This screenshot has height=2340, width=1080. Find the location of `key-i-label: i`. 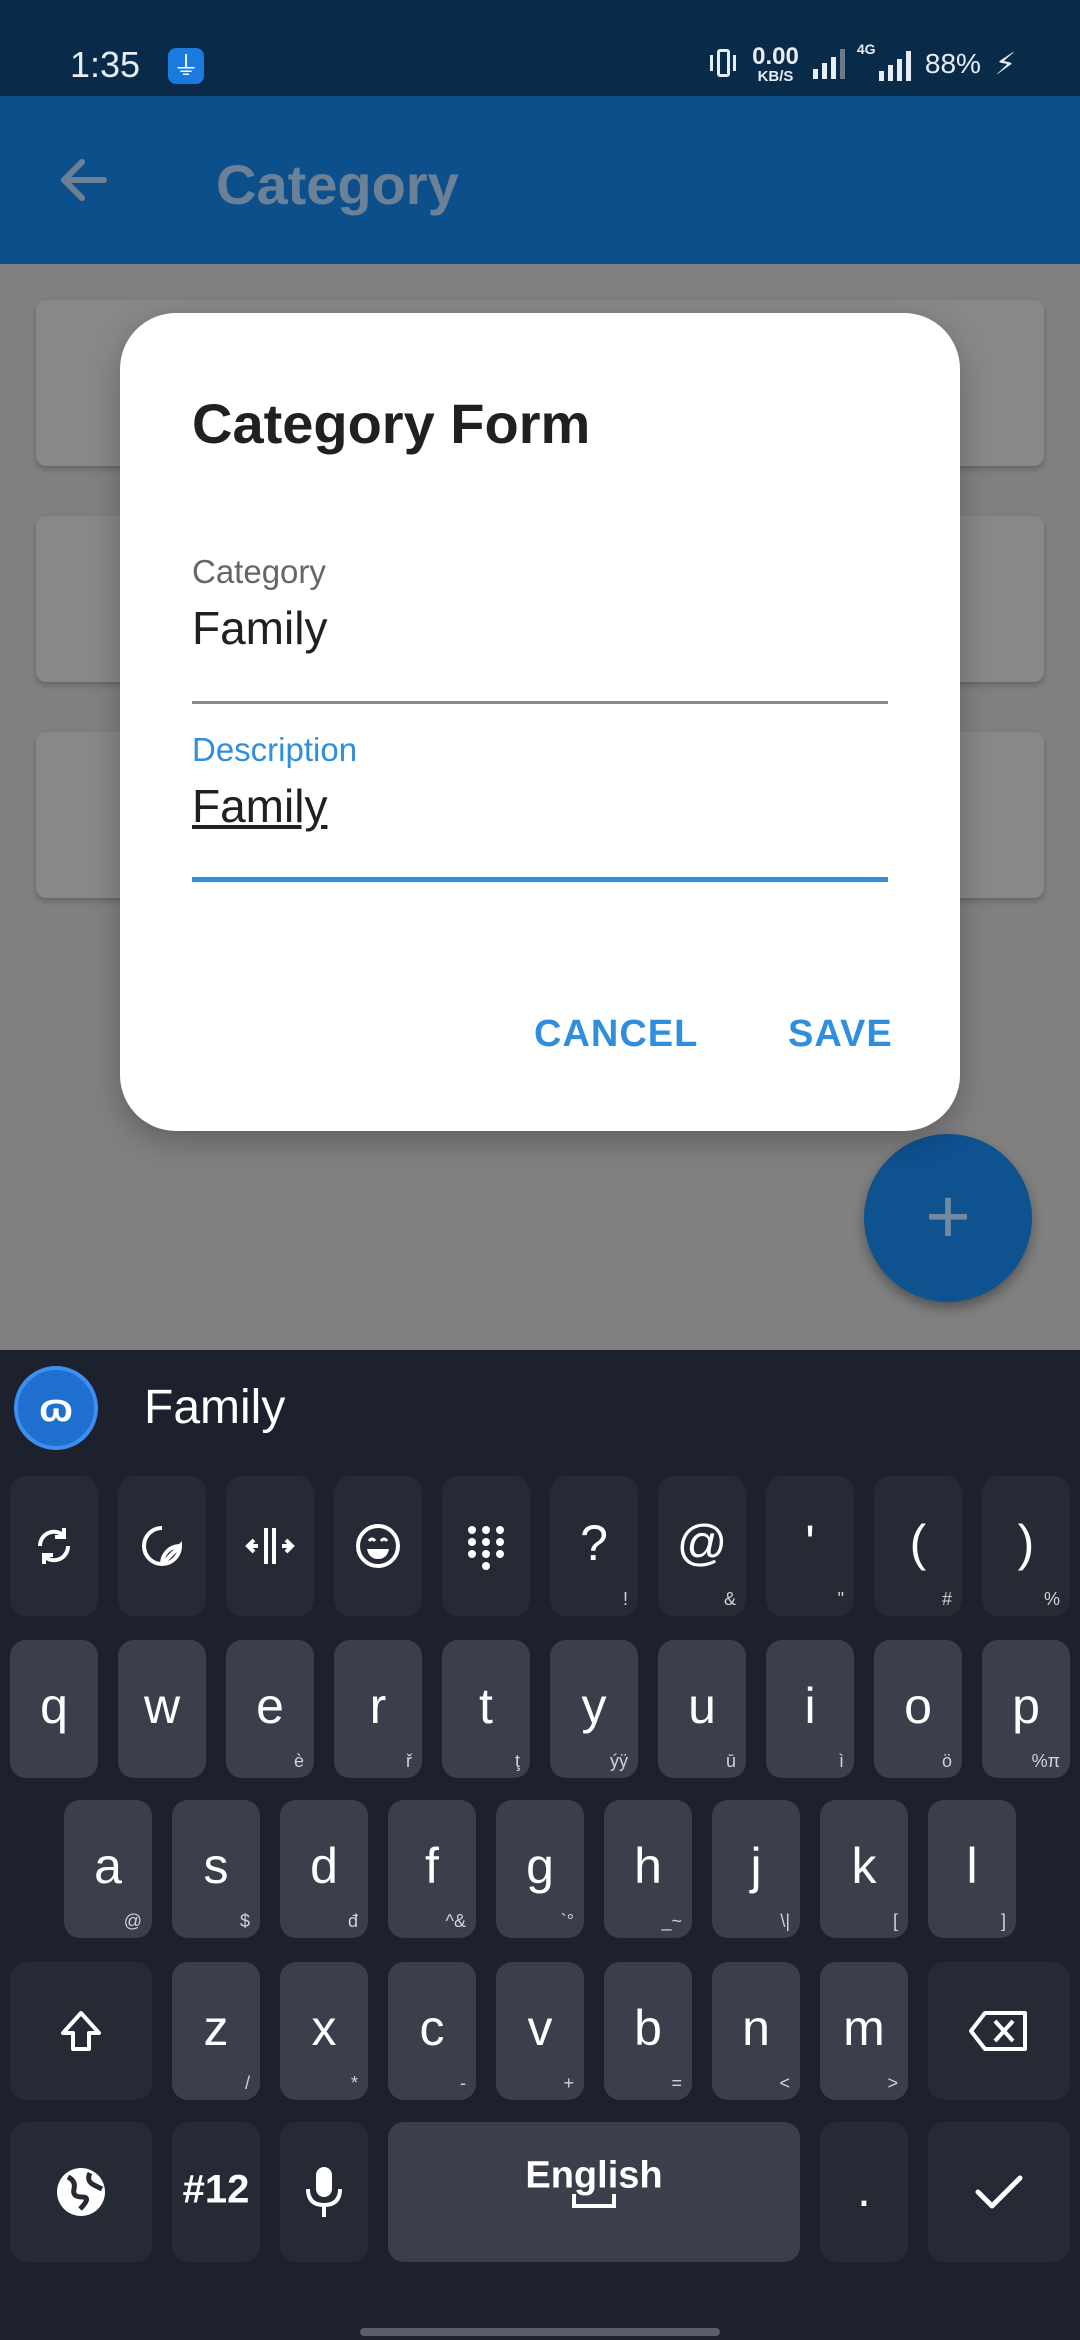

key-i-label: i is located at coordinates (810, 1706).